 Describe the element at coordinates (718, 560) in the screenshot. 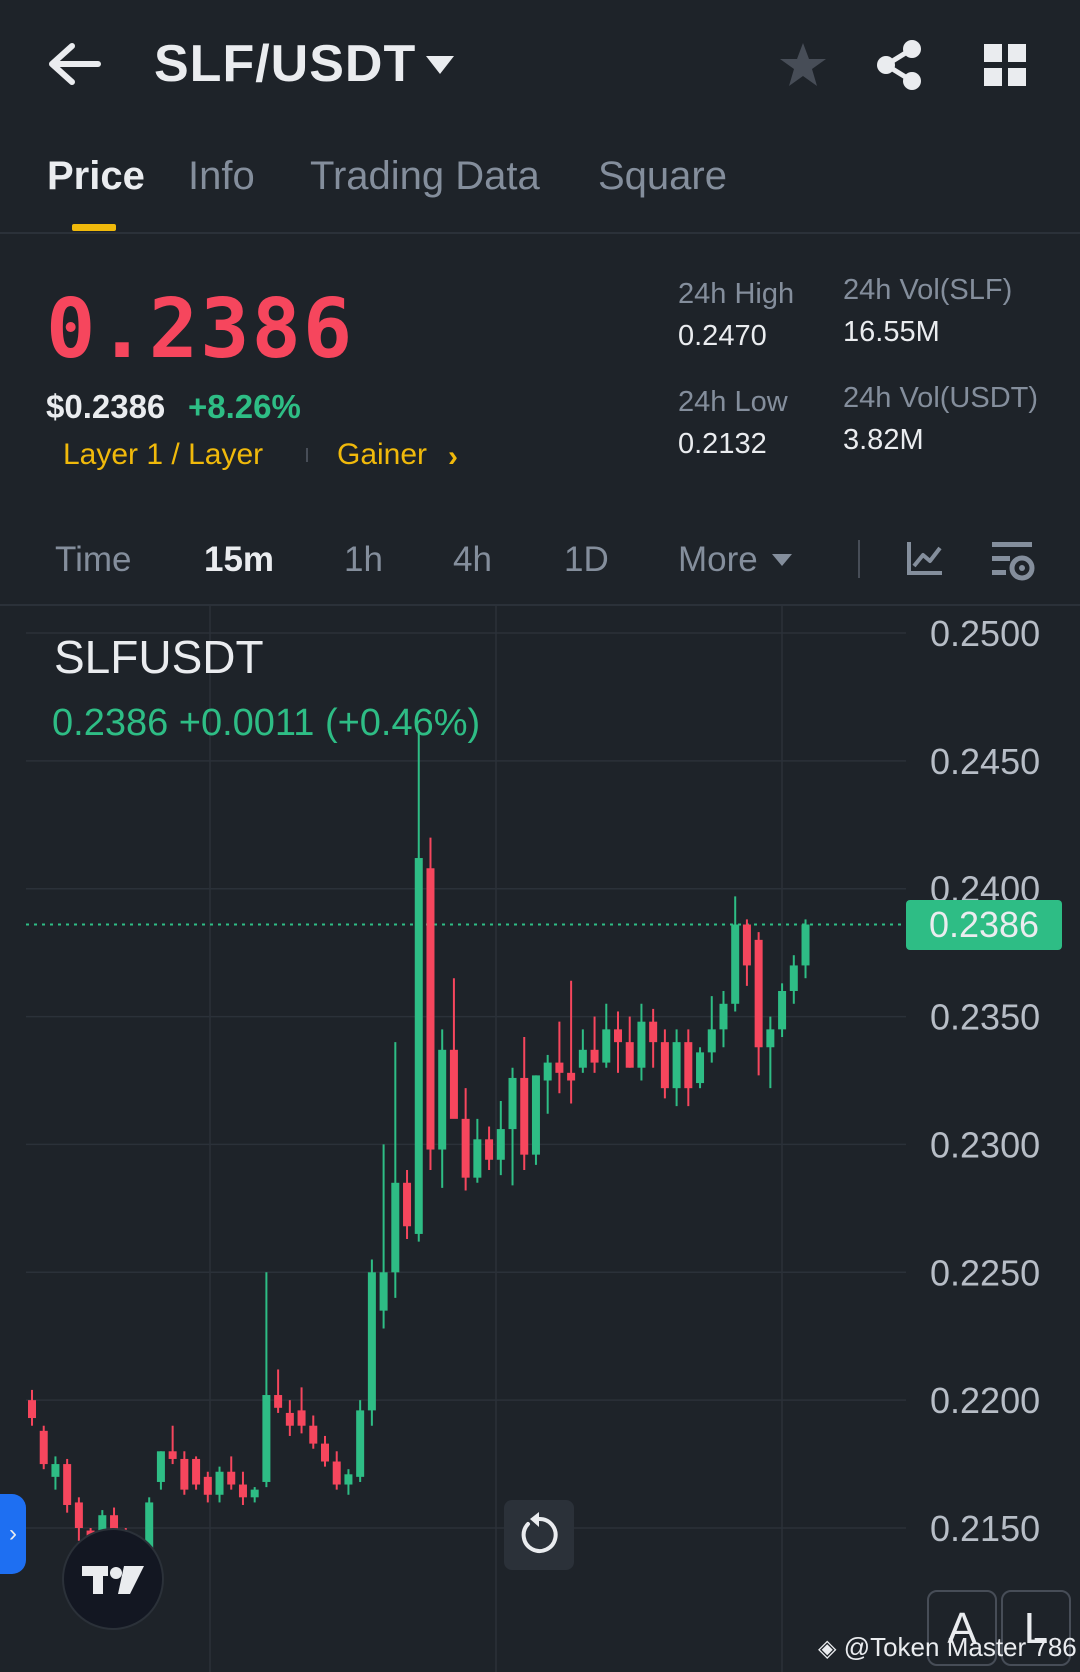

I see `interval-more: More` at that location.